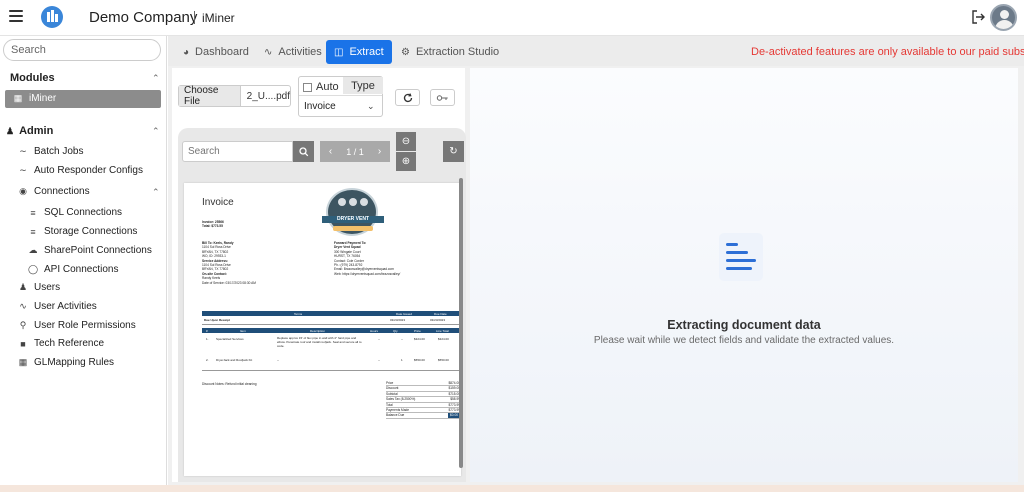 Image resolution: width=1024 pixels, height=492 pixels. I want to click on col-header: Description, so click(318, 330).